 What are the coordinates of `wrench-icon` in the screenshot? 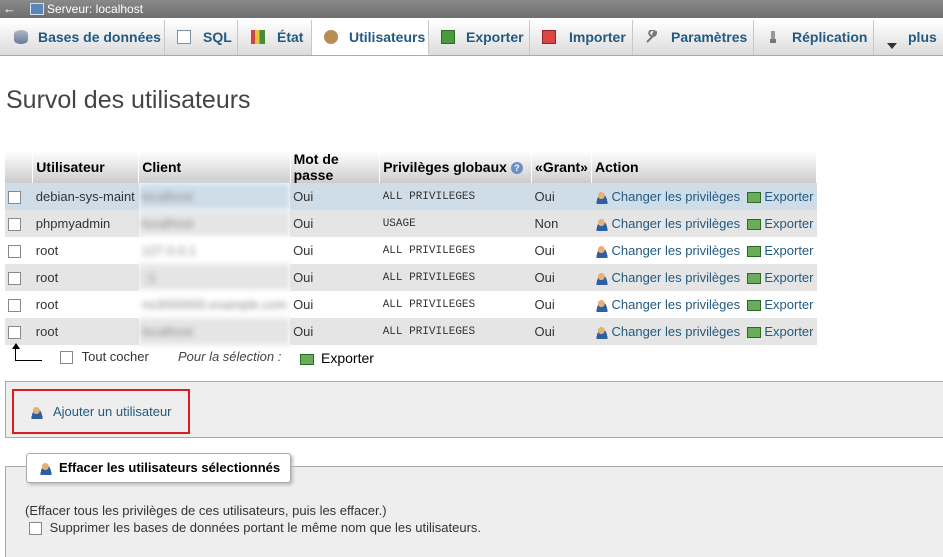 It's located at (652, 36).